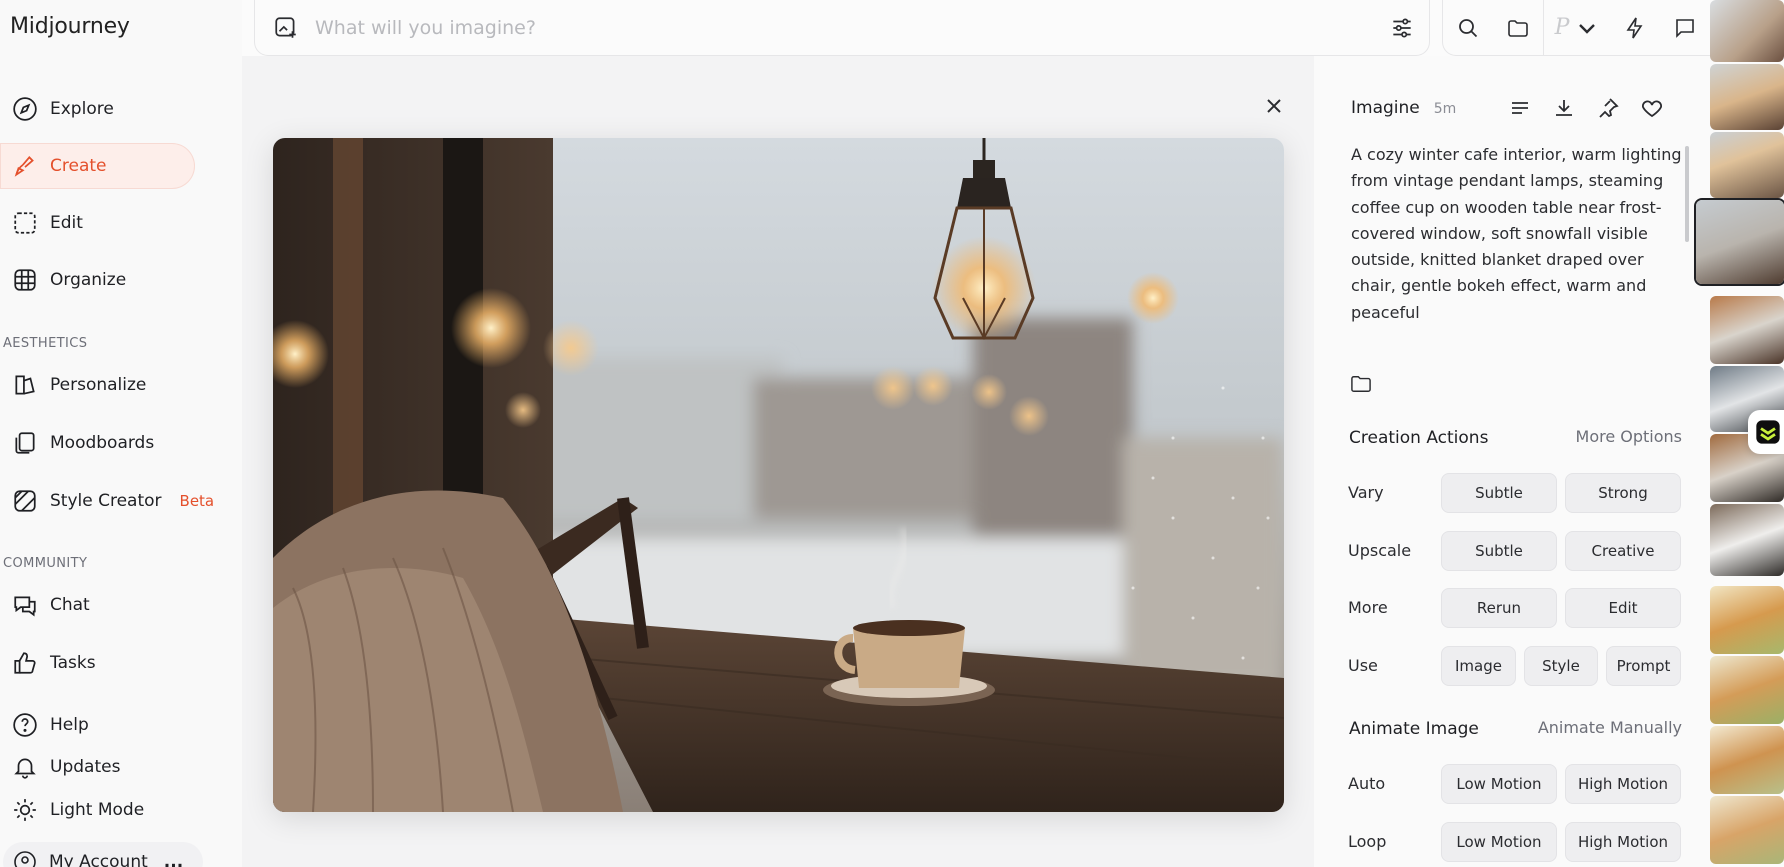 The height and width of the screenshot is (867, 1784). Describe the element at coordinates (1499, 784) in the screenshot. I see `auto-low-motion-button: Low Motion` at that location.